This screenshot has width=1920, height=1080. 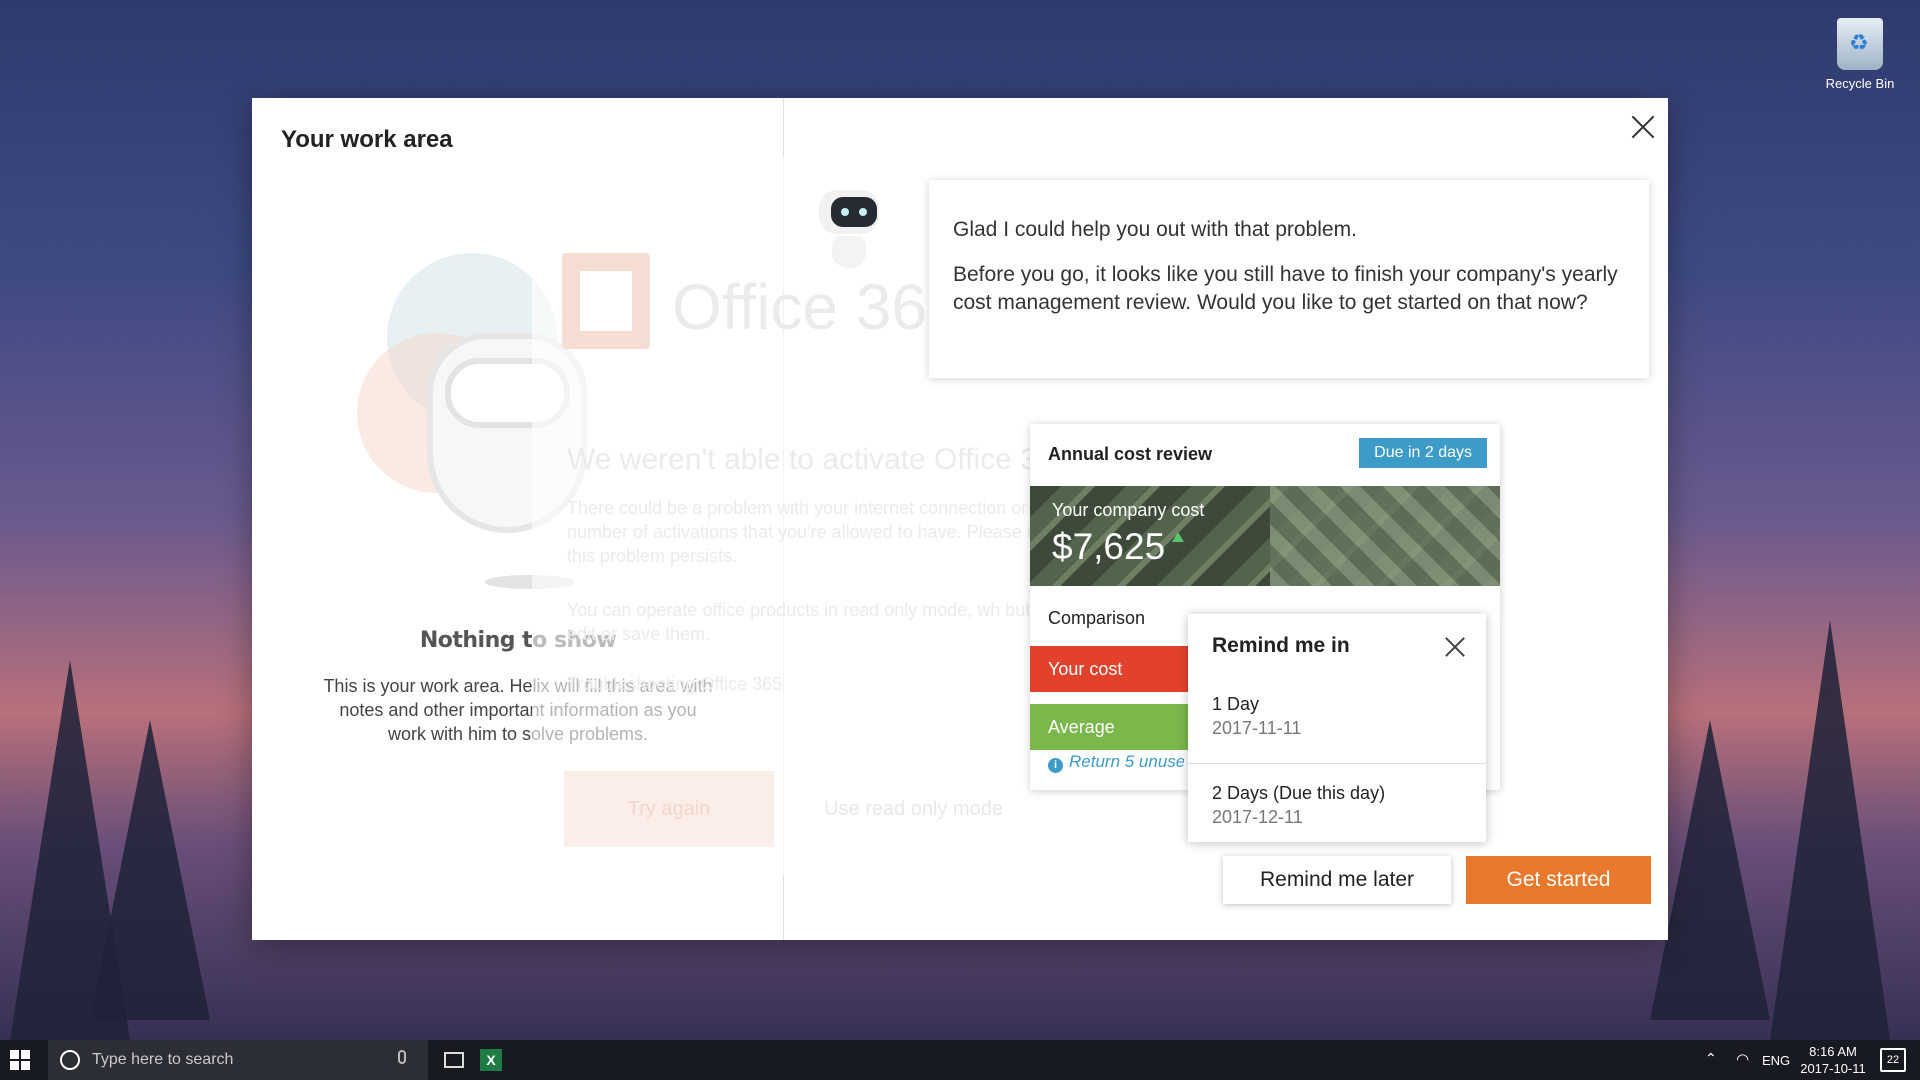 I want to click on dialog-close-icon, so click(x=1643, y=127).